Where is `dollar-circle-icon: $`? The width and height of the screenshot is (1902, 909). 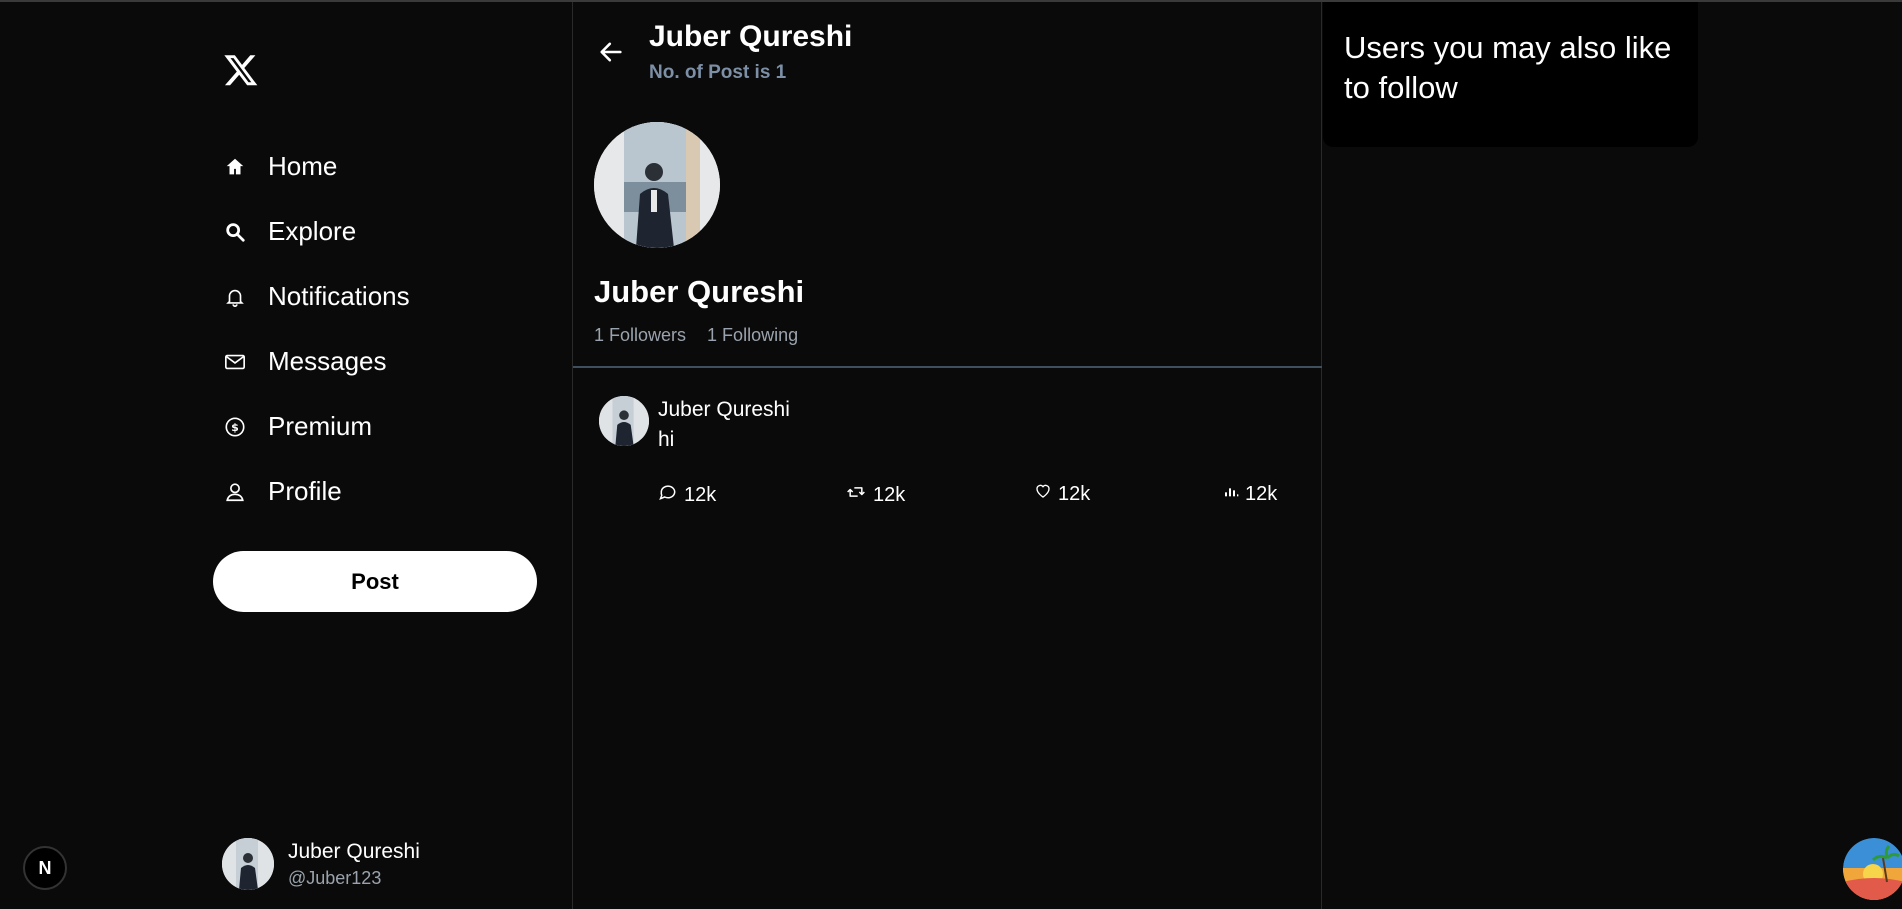 dollar-circle-icon: $ is located at coordinates (235, 427).